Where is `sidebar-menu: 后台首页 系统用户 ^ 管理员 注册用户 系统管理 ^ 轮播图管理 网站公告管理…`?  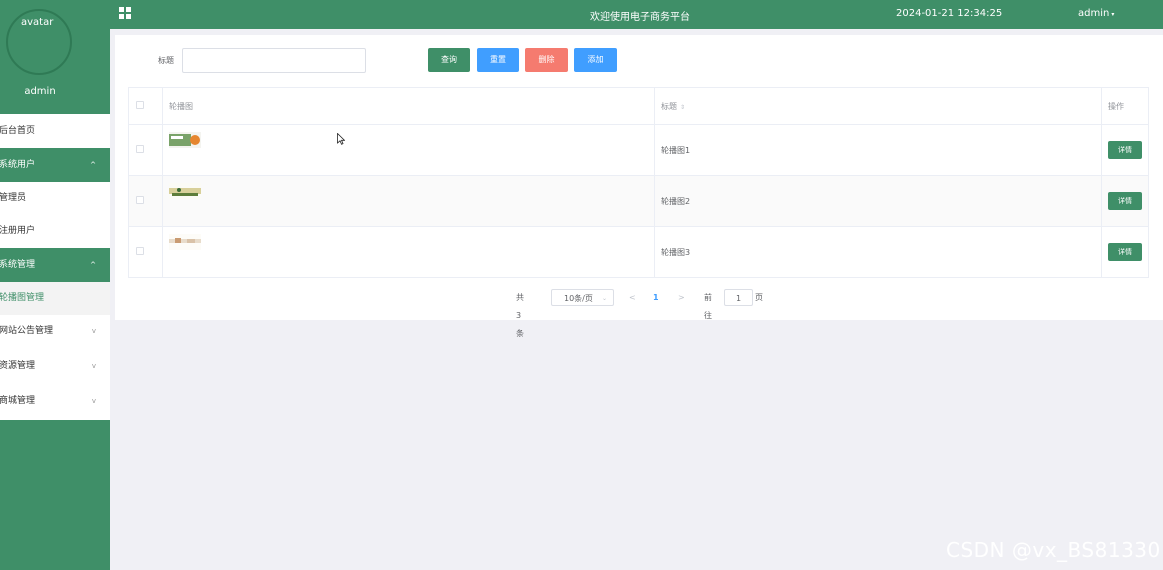
sidebar-menu: 后台首页 系统用户 ^ 管理员 注册用户 系统管理 ^ 轮播图管理 网站公告管理… is located at coordinates (55, 267).